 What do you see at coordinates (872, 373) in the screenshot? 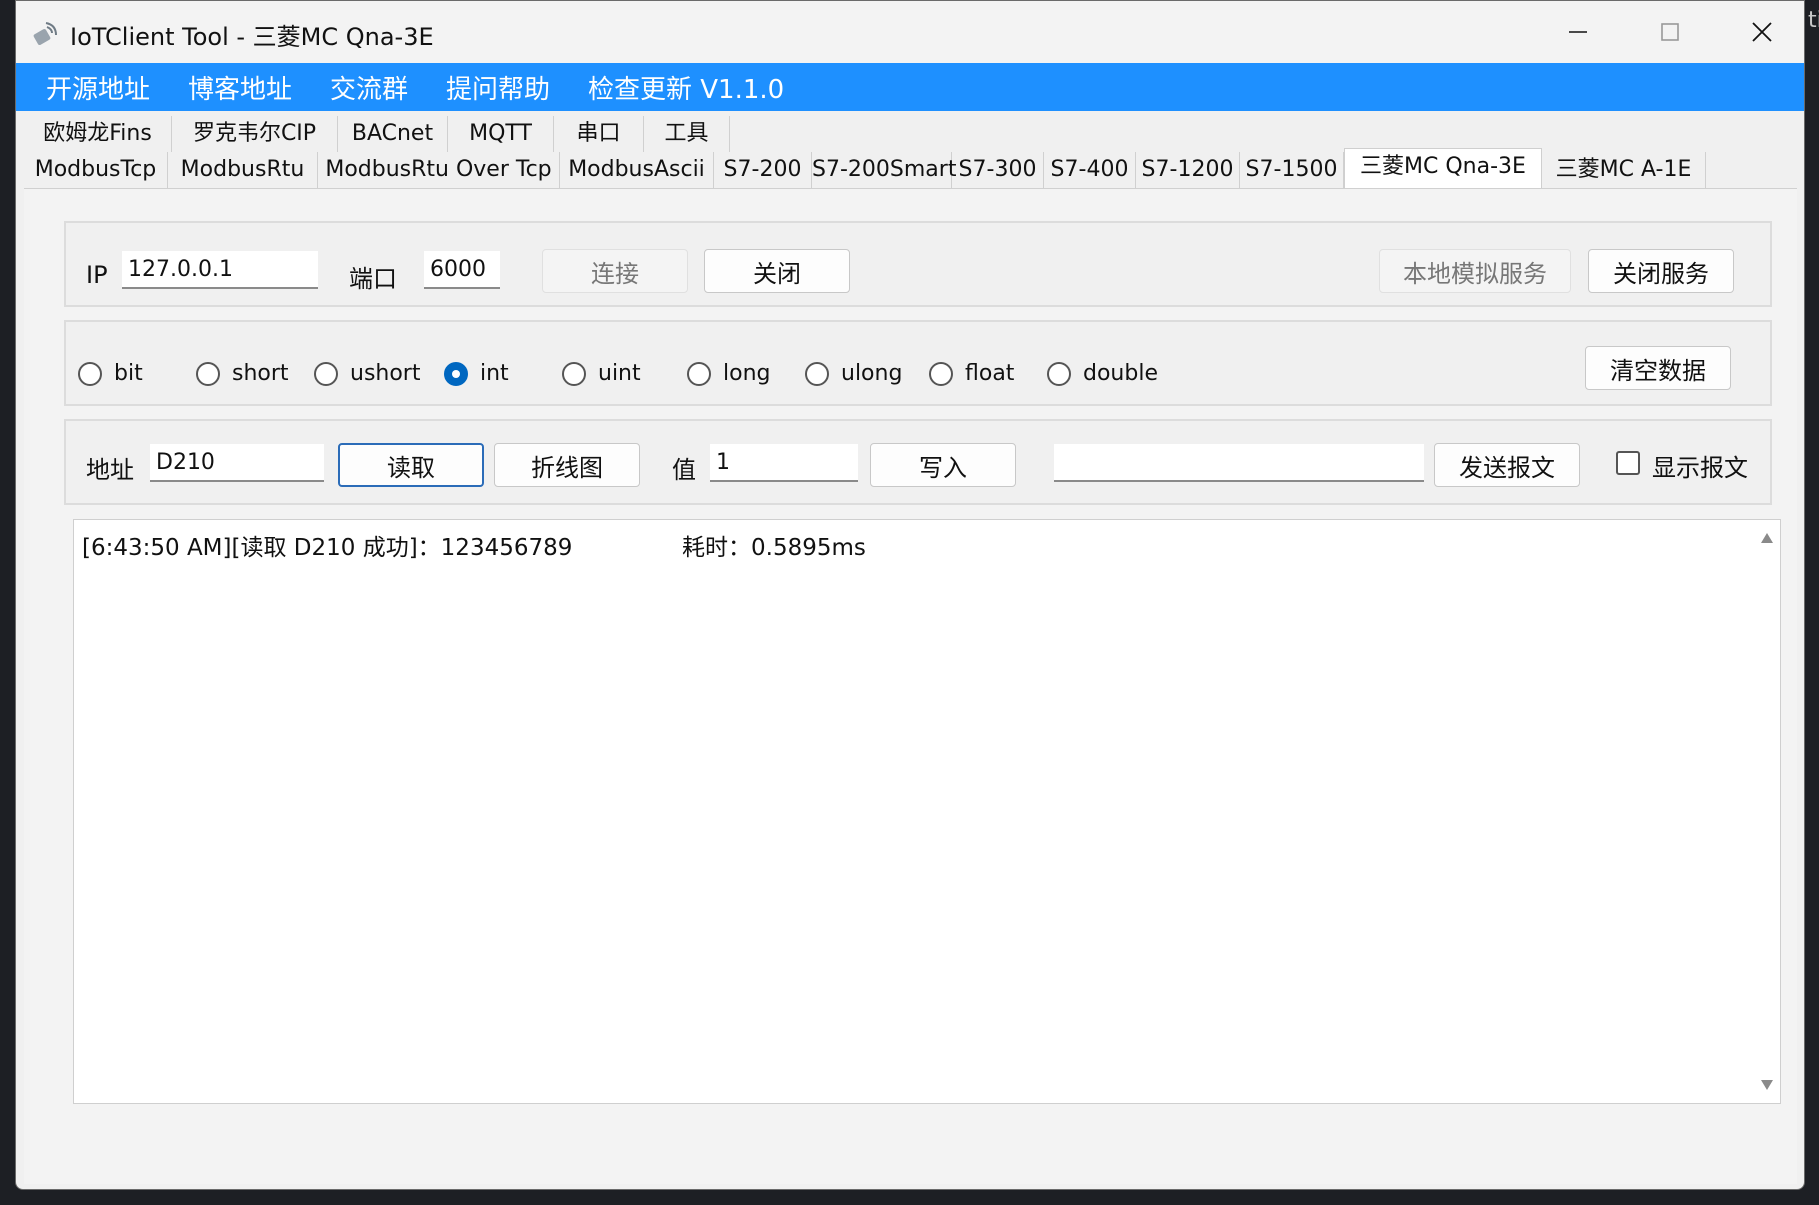
I see `radio-label: ulong` at bounding box center [872, 373].